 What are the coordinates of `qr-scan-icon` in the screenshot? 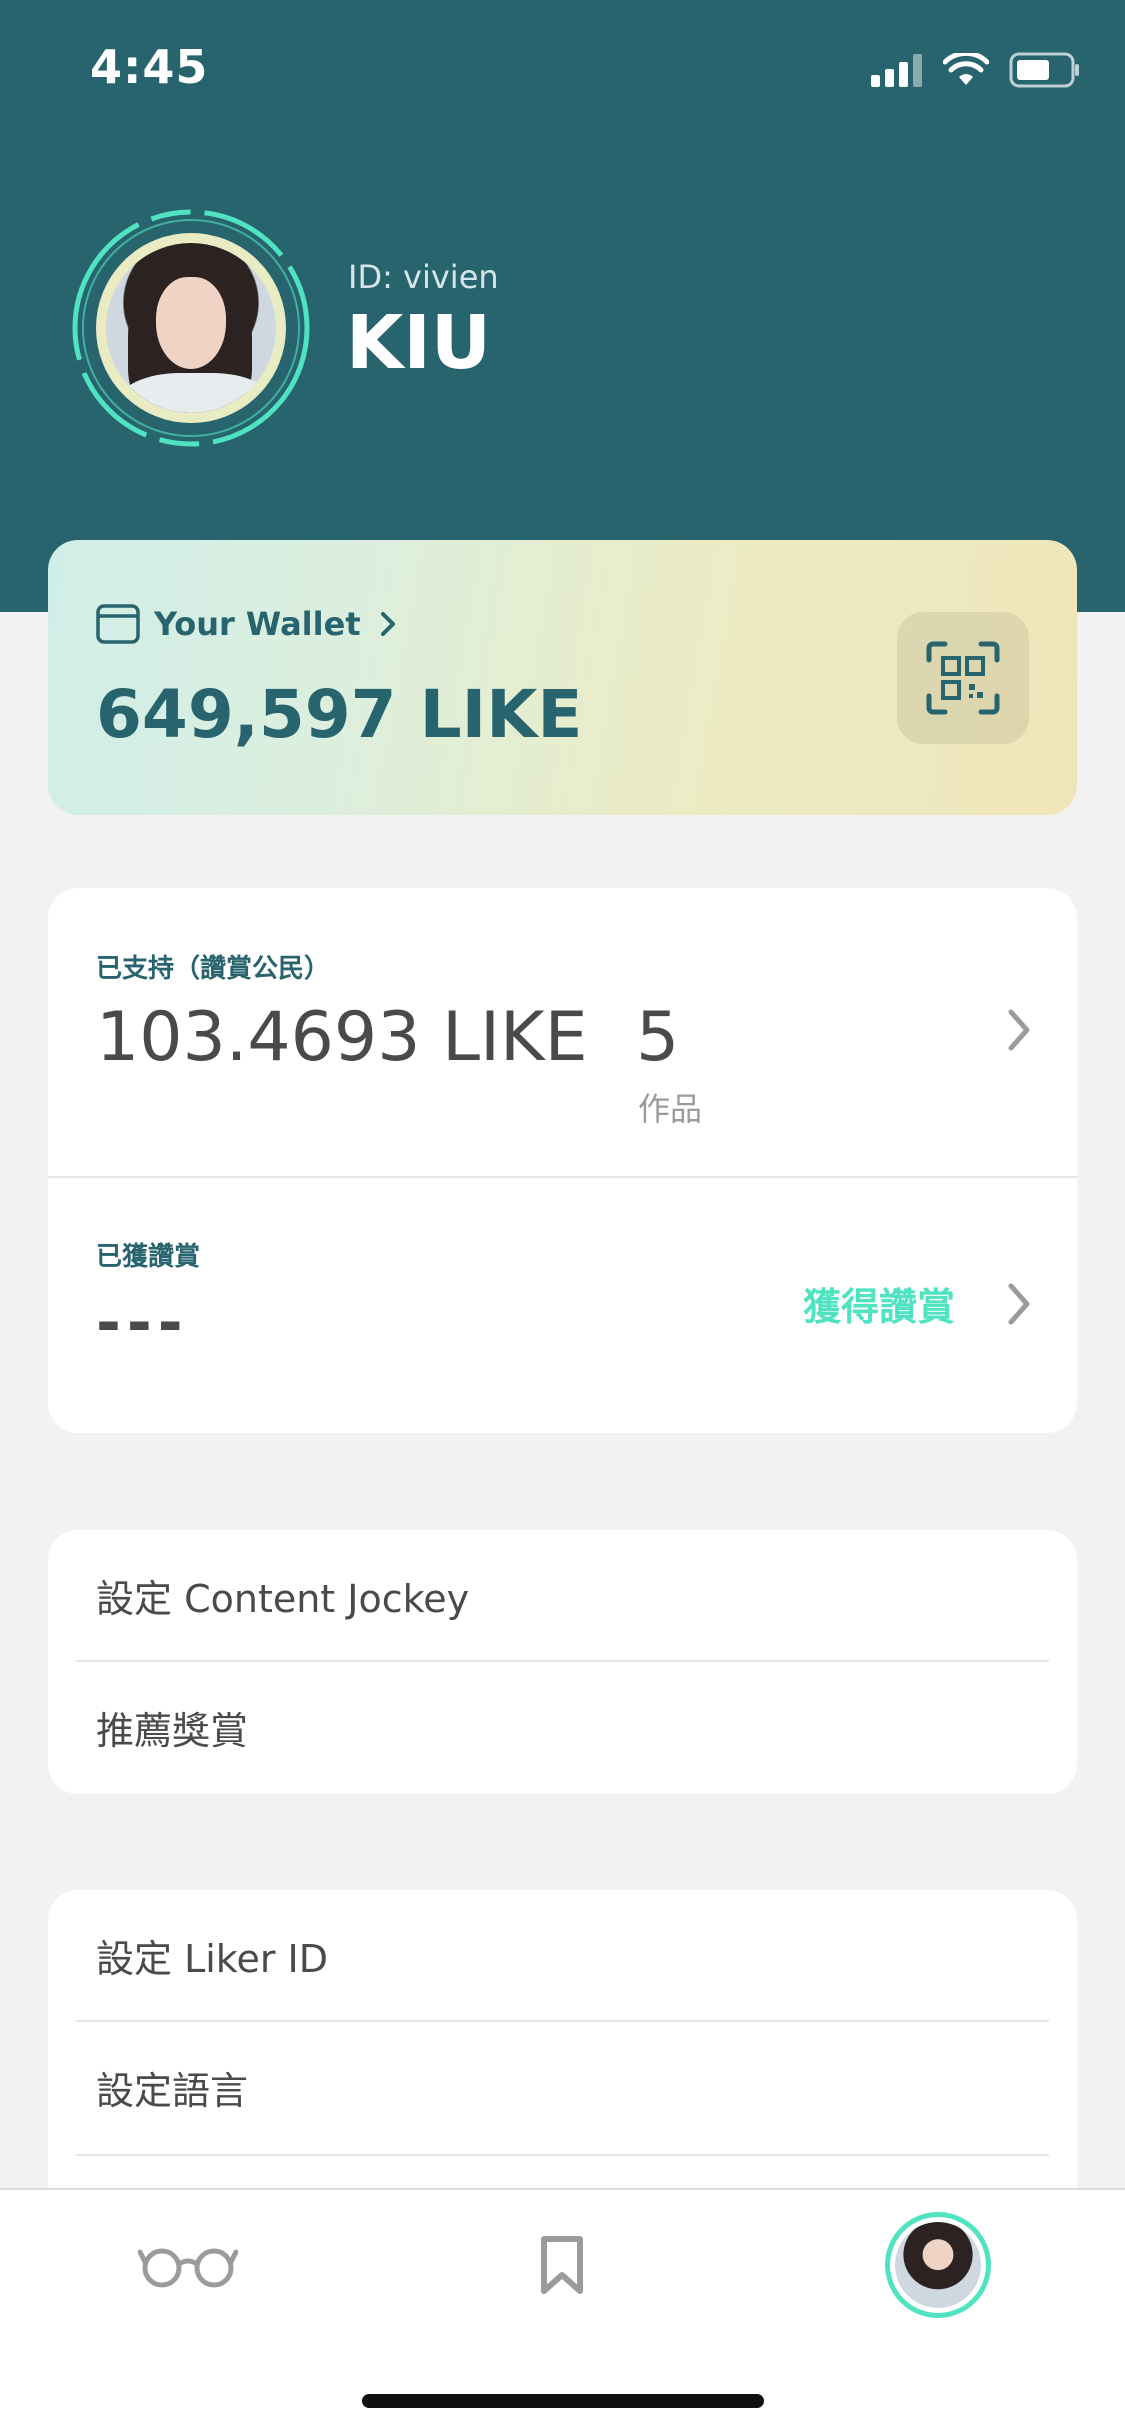 It's located at (963, 678).